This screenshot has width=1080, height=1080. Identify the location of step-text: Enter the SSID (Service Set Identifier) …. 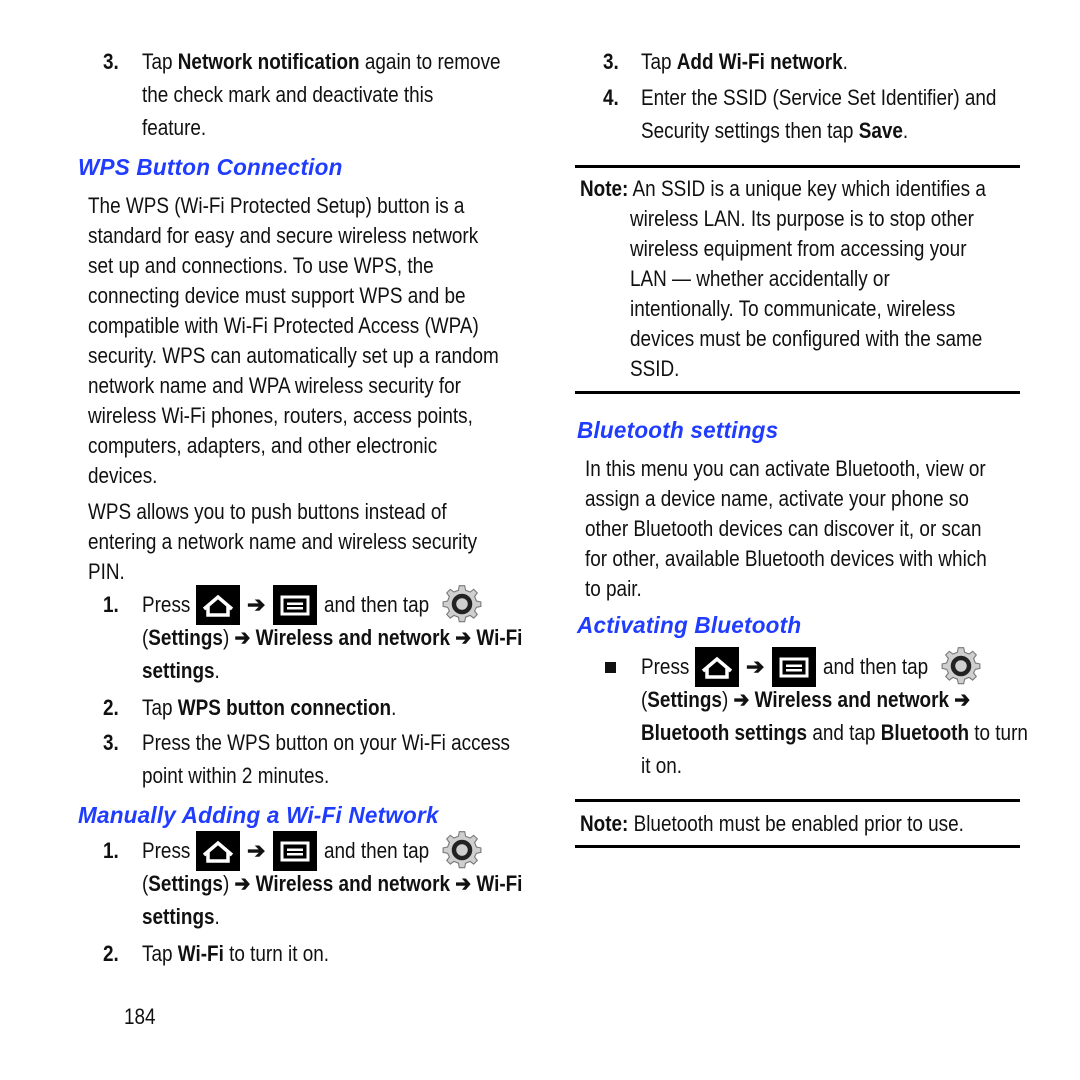
(819, 97).